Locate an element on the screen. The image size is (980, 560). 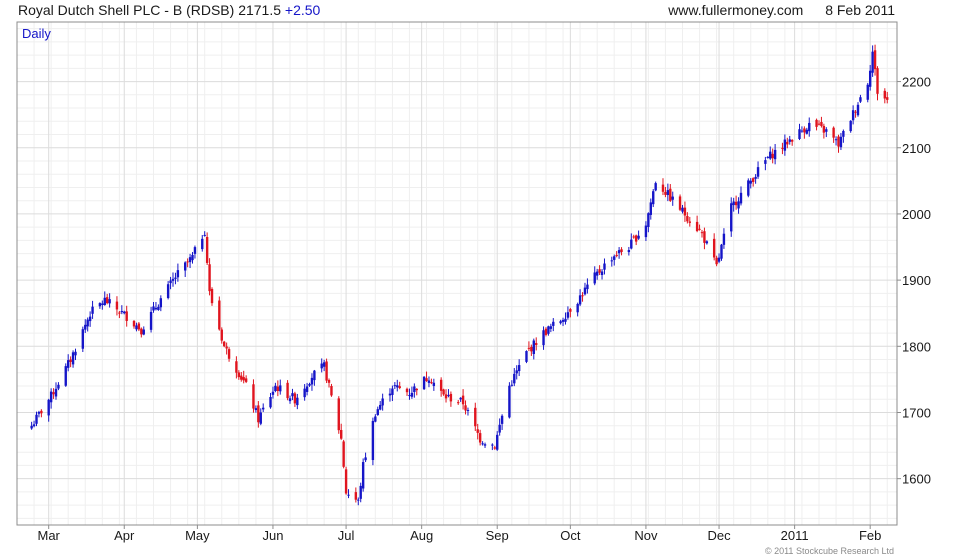
x-tick-label: Nov is located at coordinates (646, 535).